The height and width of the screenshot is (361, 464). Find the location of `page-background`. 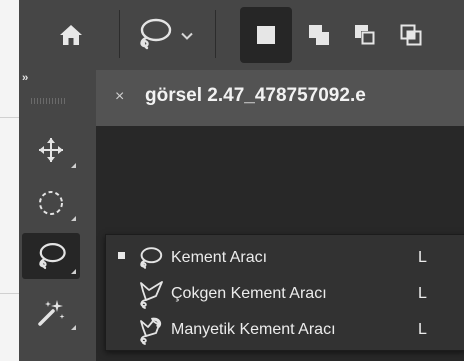

page-background is located at coordinates (9, 180).